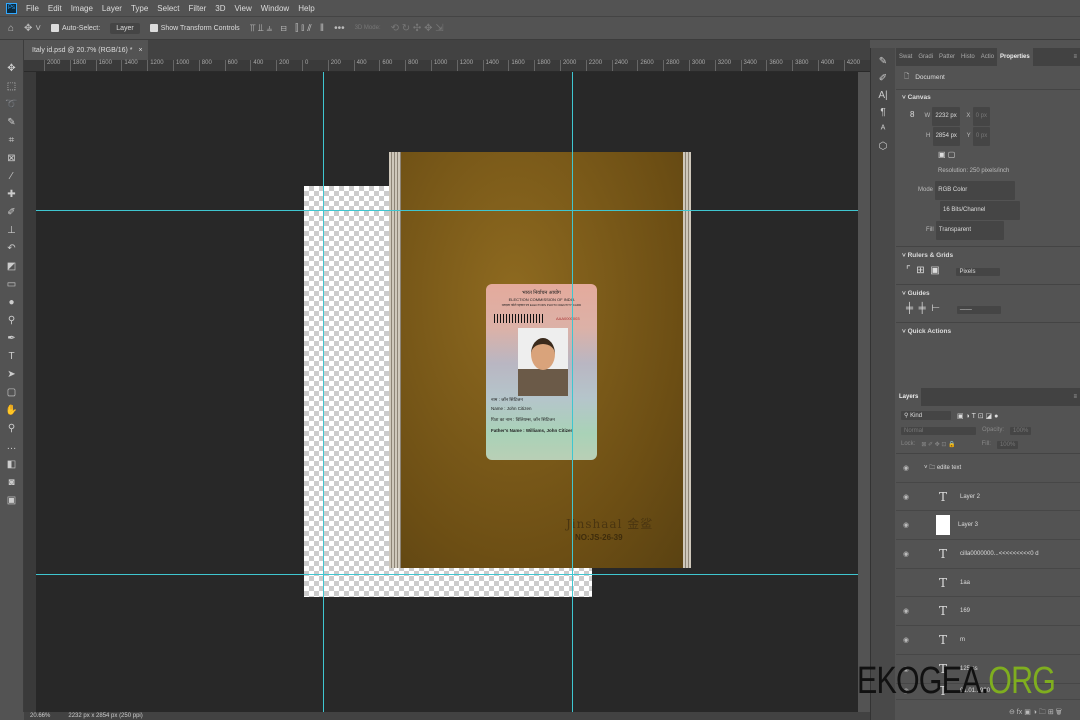 The height and width of the screenshot is (720, 1080). Describe the element at coordinates (912, 114) in the screenshot. I see `link-icon: 8` at that location.